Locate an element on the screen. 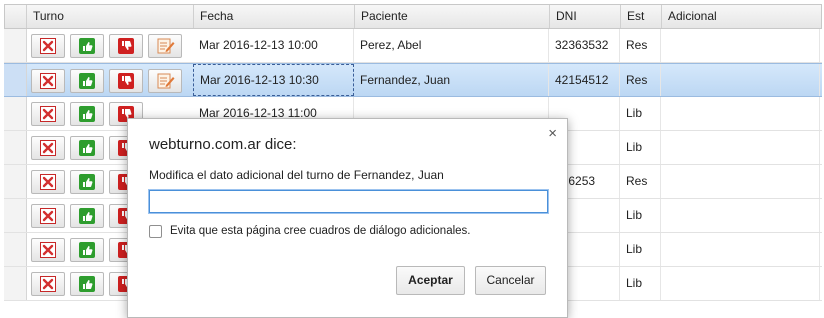 The width and height of the screenshot is (824, 318). header-paciente: Paciente is located at coordinates (452, 16).